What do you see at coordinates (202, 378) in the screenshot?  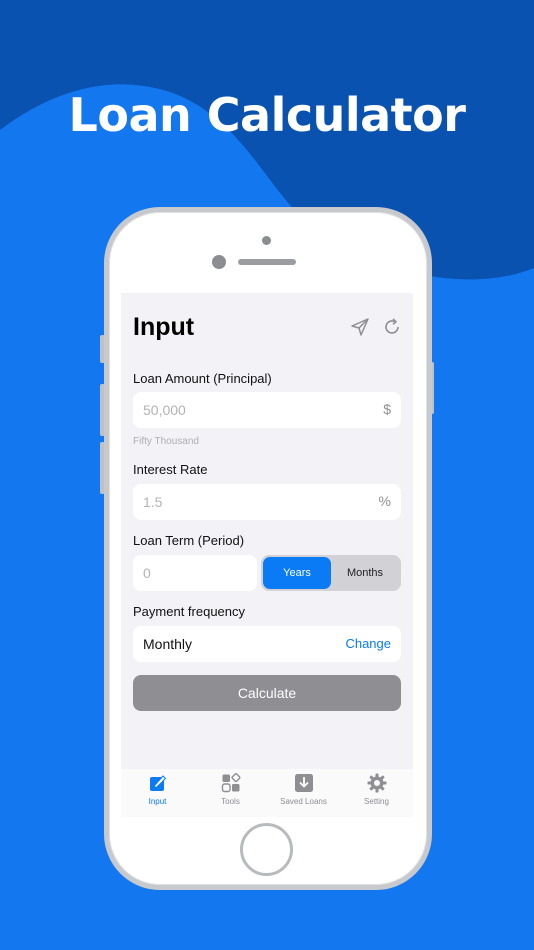 I see `loan-amount-label: Loan Amount (Principal)` at bounding box center [202, 378].